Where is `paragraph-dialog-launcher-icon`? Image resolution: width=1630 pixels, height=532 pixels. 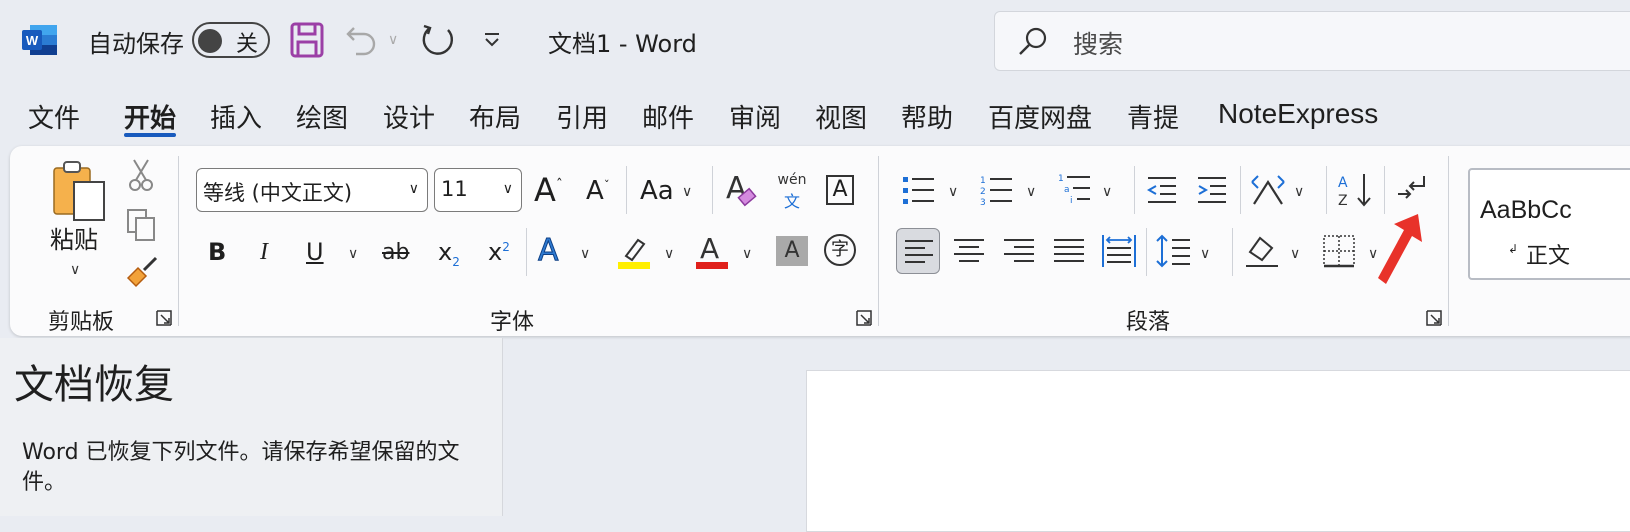 paragraph-dialog-launcher-icon is located at coordinates (1434, 318).